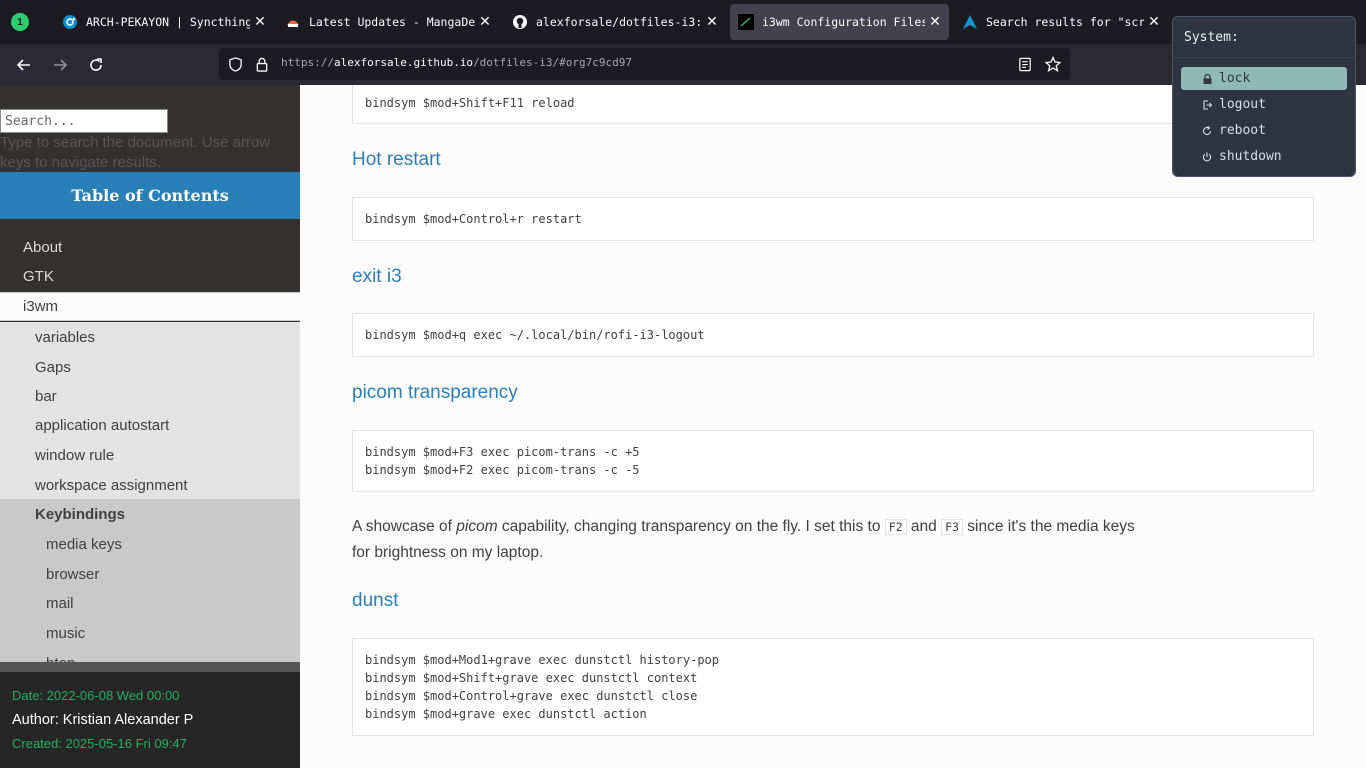 The width and height of the screenshot is (1366, 768). What do you see at coordinates (103, 720) in the screenshot?
I see `footer-author: Author: Kristian Alexander P` at bounding box center [103, 720].